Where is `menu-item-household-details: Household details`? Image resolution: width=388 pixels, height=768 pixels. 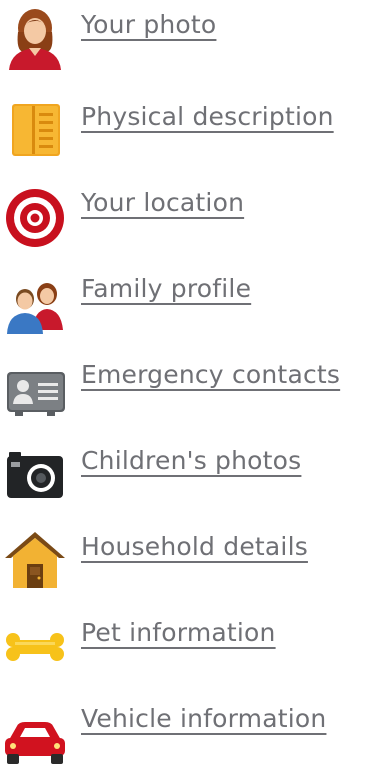
menu-item-household-details: Household details is located at coordinates (194, 552).